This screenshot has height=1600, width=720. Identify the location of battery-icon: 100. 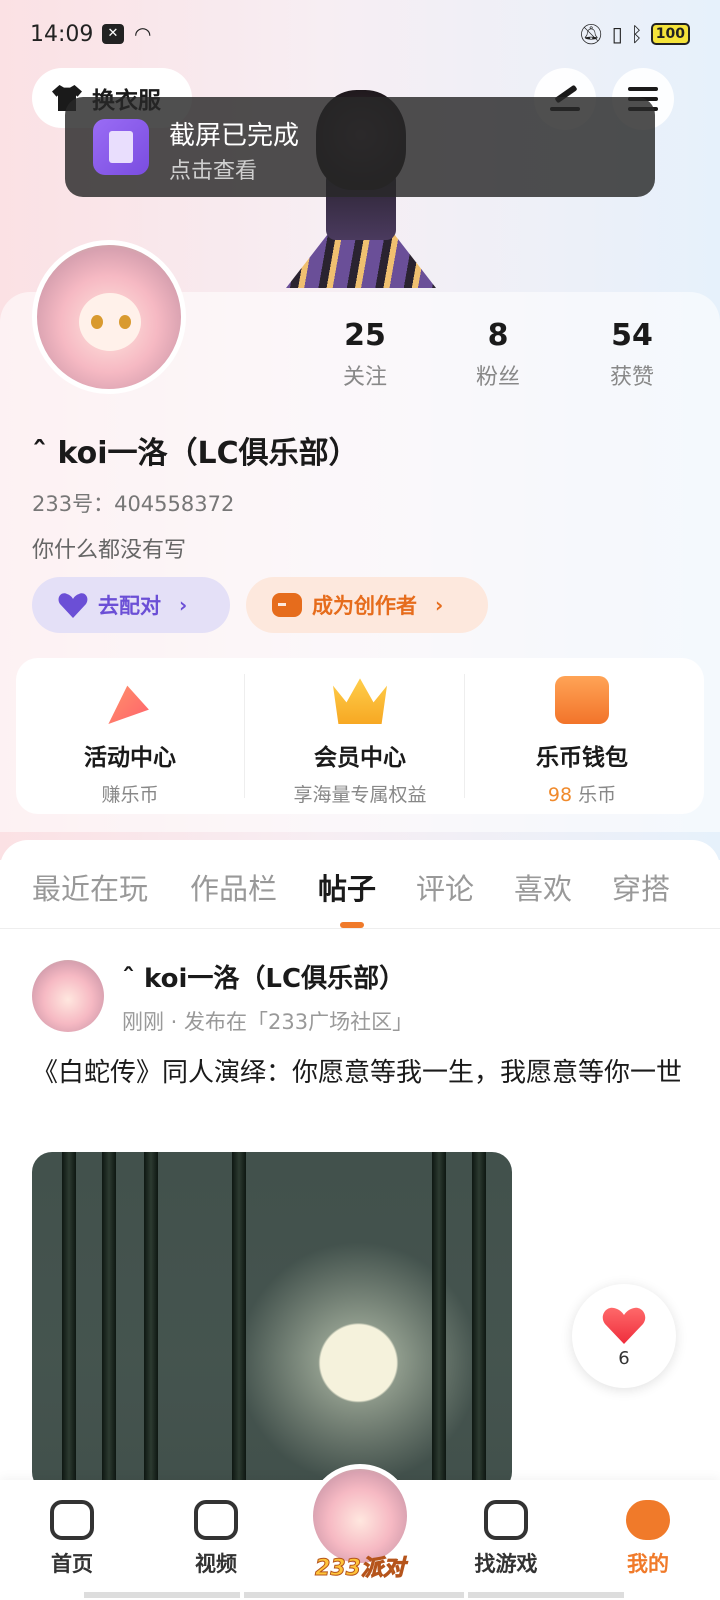
(670, 34).